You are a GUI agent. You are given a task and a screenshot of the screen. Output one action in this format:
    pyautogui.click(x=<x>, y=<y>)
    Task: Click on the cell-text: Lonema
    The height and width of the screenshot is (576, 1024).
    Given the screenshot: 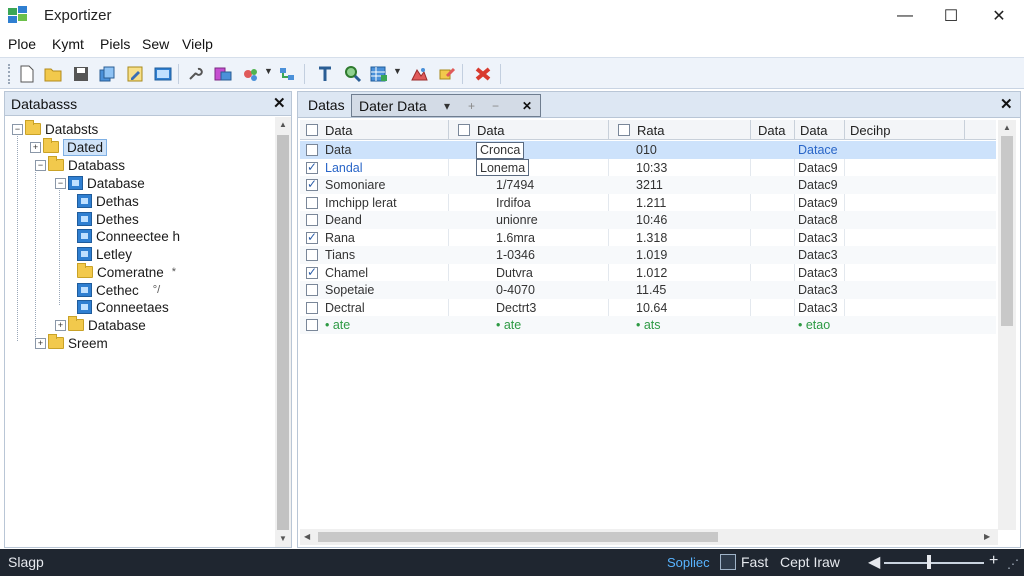 What is the action you would take?
    pyautogui.click(x=503, y=167)
    